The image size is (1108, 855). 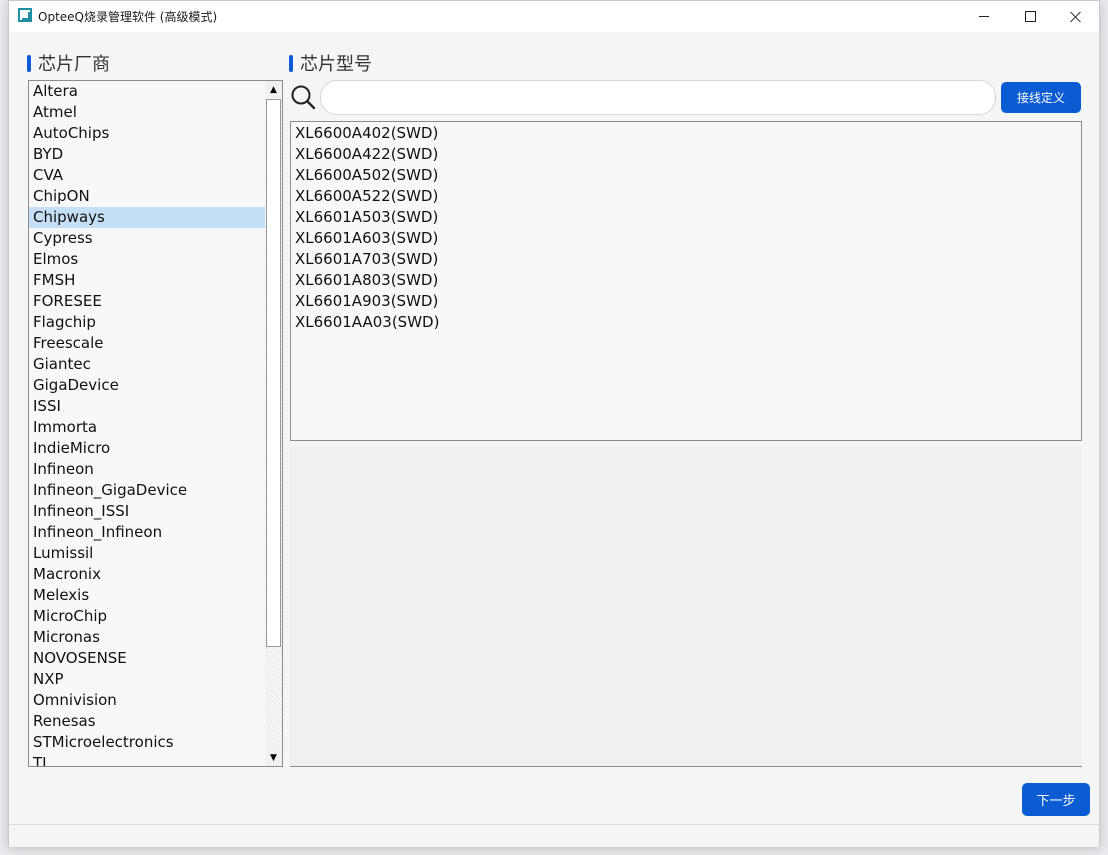 I want to click on model-list-item: XL6600A522(SWD), so click(x=686, y=196).